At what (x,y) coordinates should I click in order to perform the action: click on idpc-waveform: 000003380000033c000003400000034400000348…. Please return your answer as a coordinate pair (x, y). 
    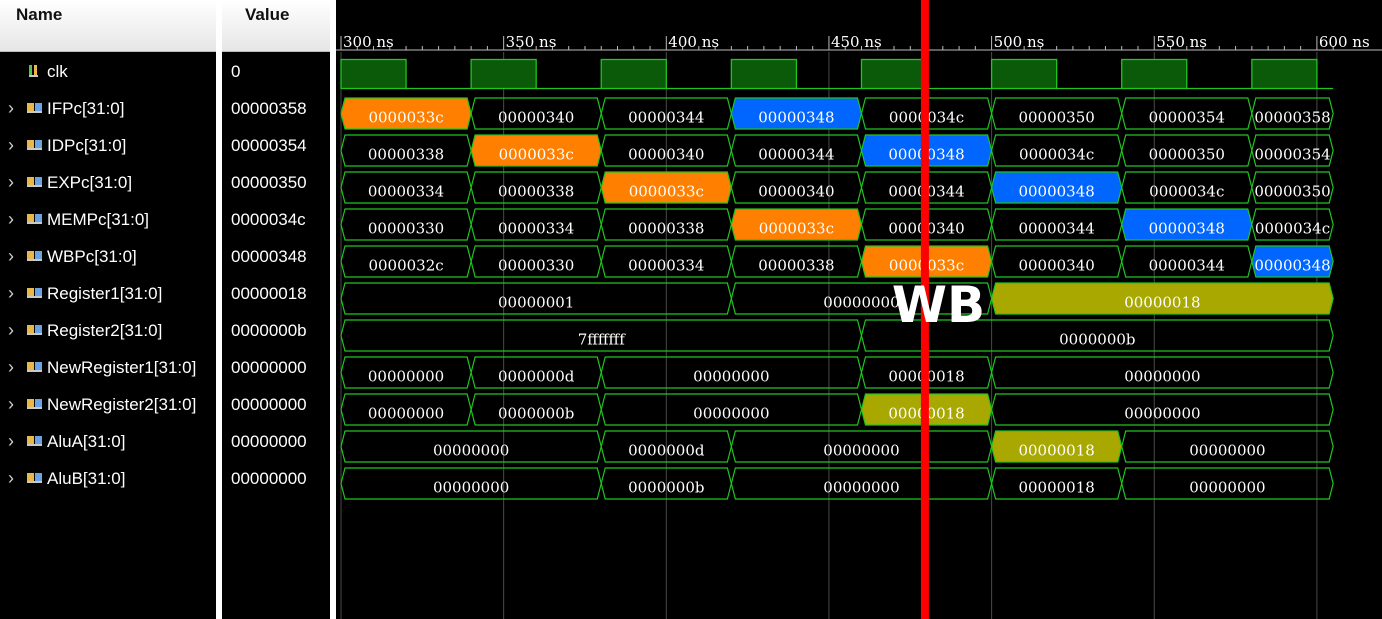
    Looking at the image, I should click on (837, 150).